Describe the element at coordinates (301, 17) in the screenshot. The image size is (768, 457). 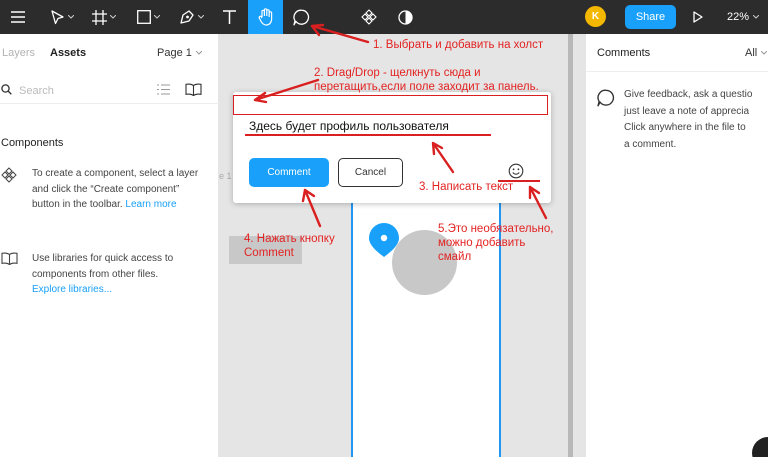
I see `comment-tool-icon` at that location.